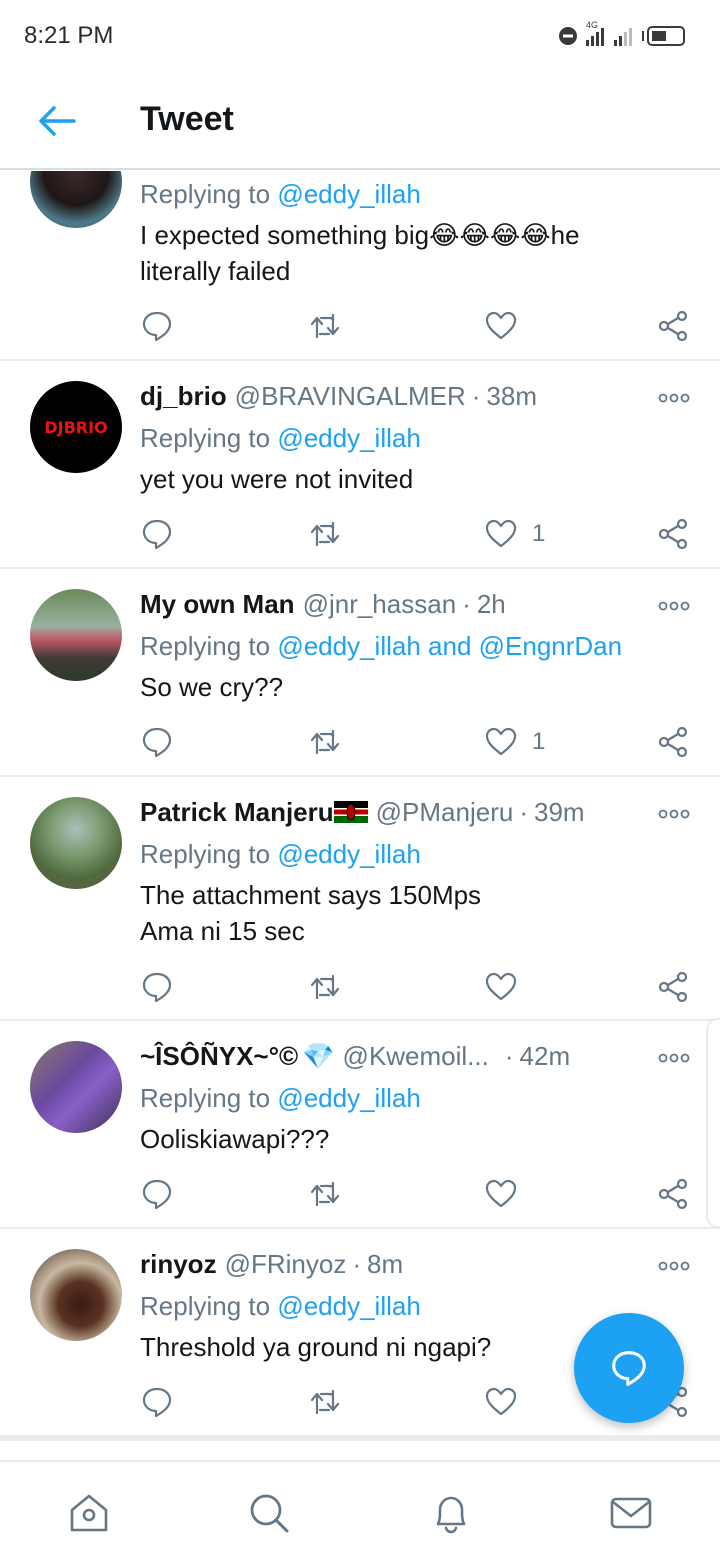  What do you see at coordinates (235, 1139) in the screenshot?
I see `tweet-text: Ooliskiawapi???` at bounding box center [235, 1139].